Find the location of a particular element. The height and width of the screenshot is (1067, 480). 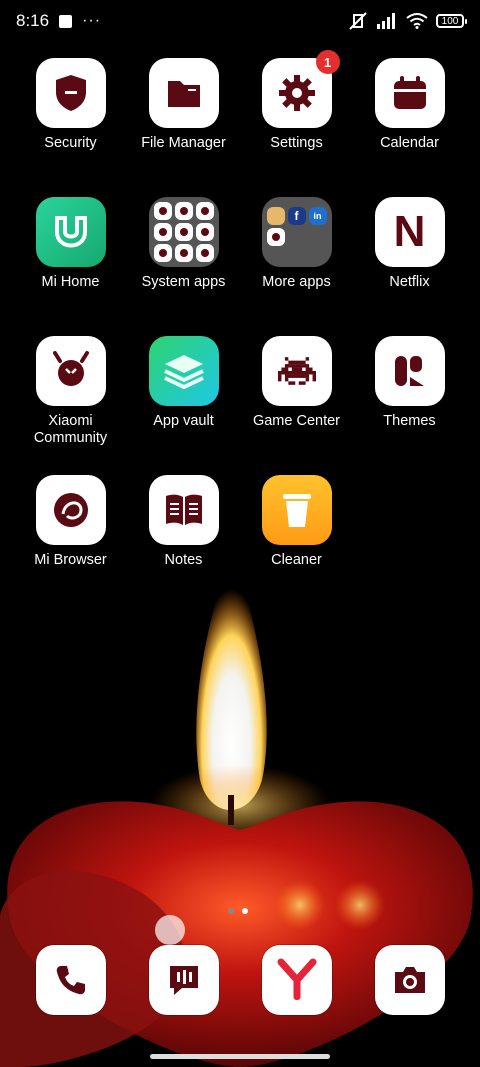

layers-icon is located at coordinates (183, 371).